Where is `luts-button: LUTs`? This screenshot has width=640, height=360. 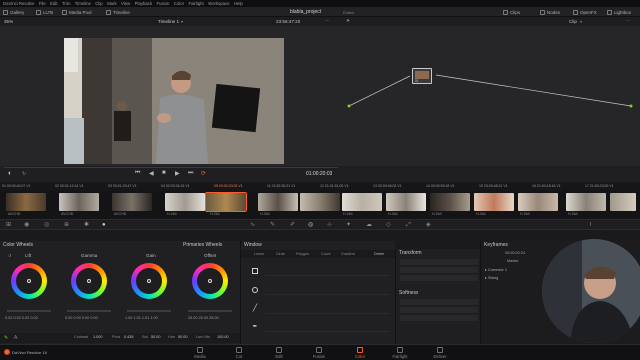
luts-button: LUTs is located at coordinates (44, 12).